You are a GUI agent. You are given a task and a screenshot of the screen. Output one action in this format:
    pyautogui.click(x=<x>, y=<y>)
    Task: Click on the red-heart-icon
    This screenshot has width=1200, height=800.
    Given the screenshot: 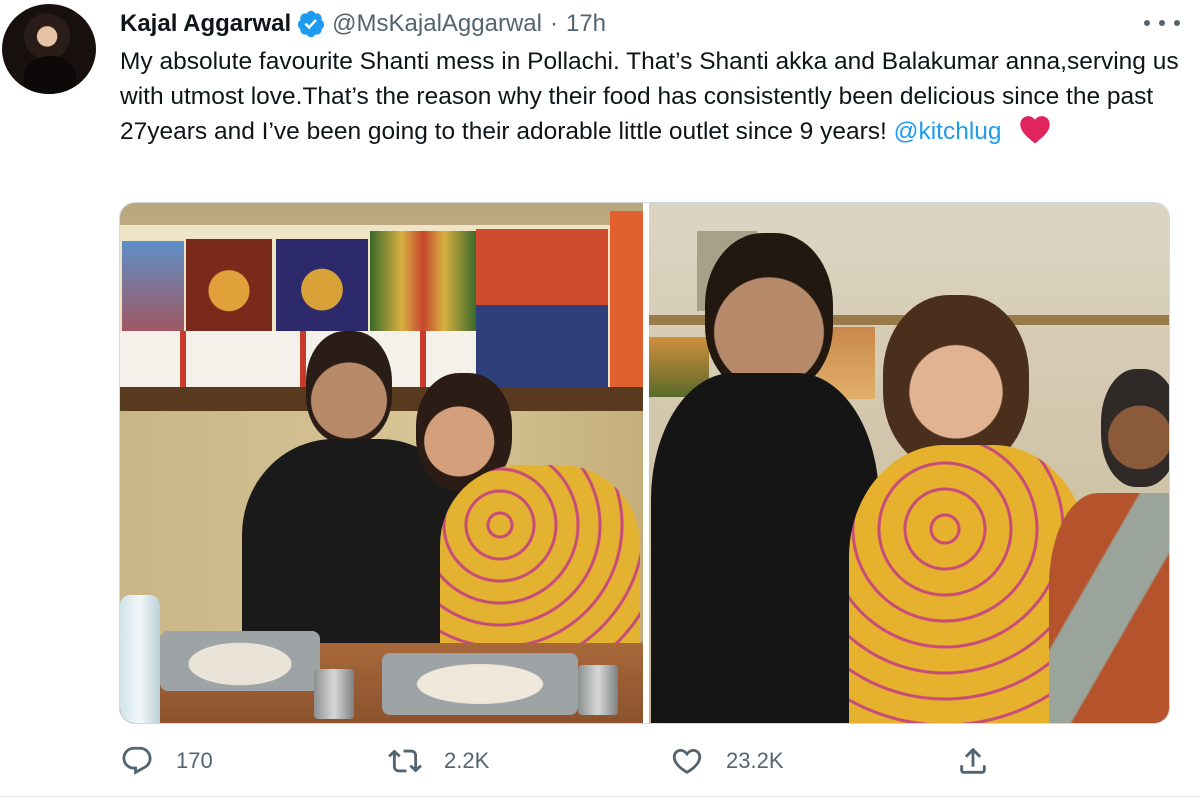 What is the action you would take?
    pyautogui.click(x=1035, y=130)
    